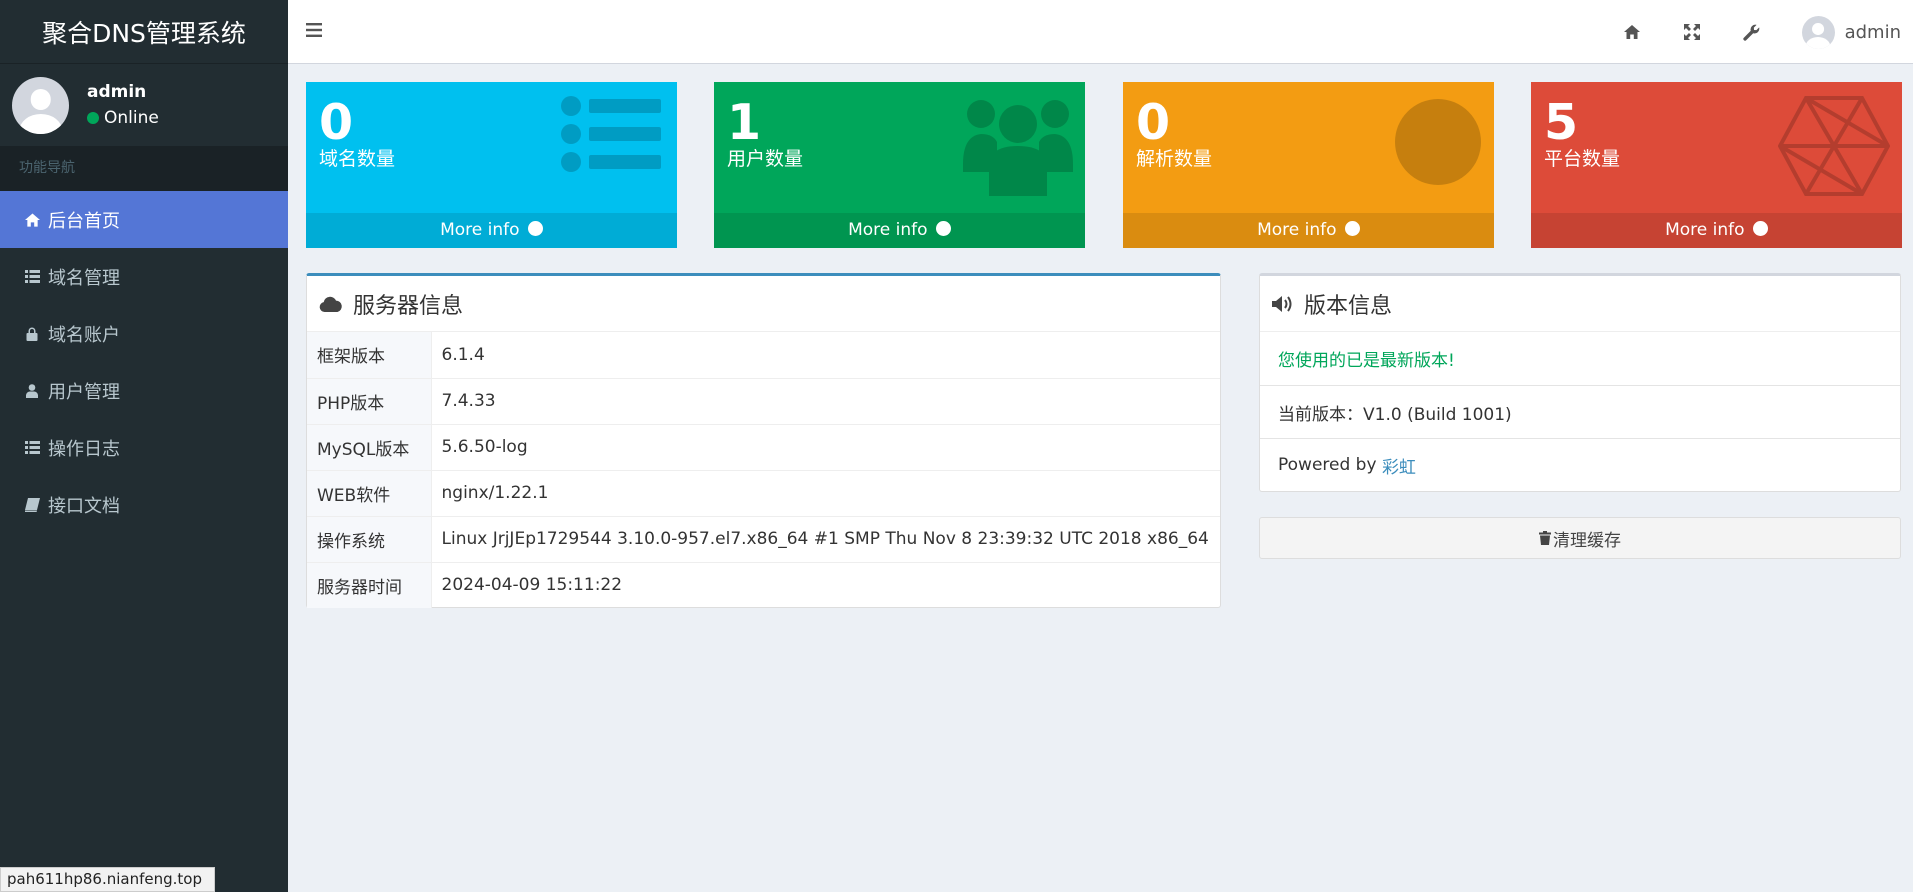 This screenshot has height=892, width=1913. What do you see at coordinates (763, 304) in the screenshot?
I see `panel-header: 服务器信息` at bounding box center [763, 304].